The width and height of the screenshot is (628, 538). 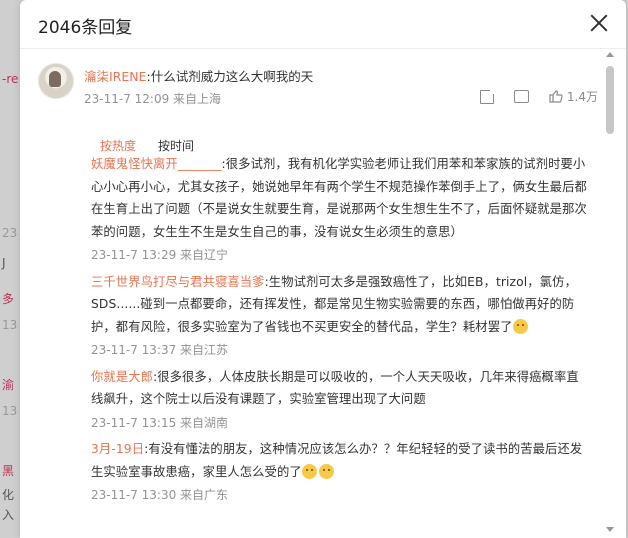 What do you see at coordinates (160, 495) in the screenshot?
I see `reply-meta: 23-11-7 13:30 来自广东` at bounding box center [160, 495].